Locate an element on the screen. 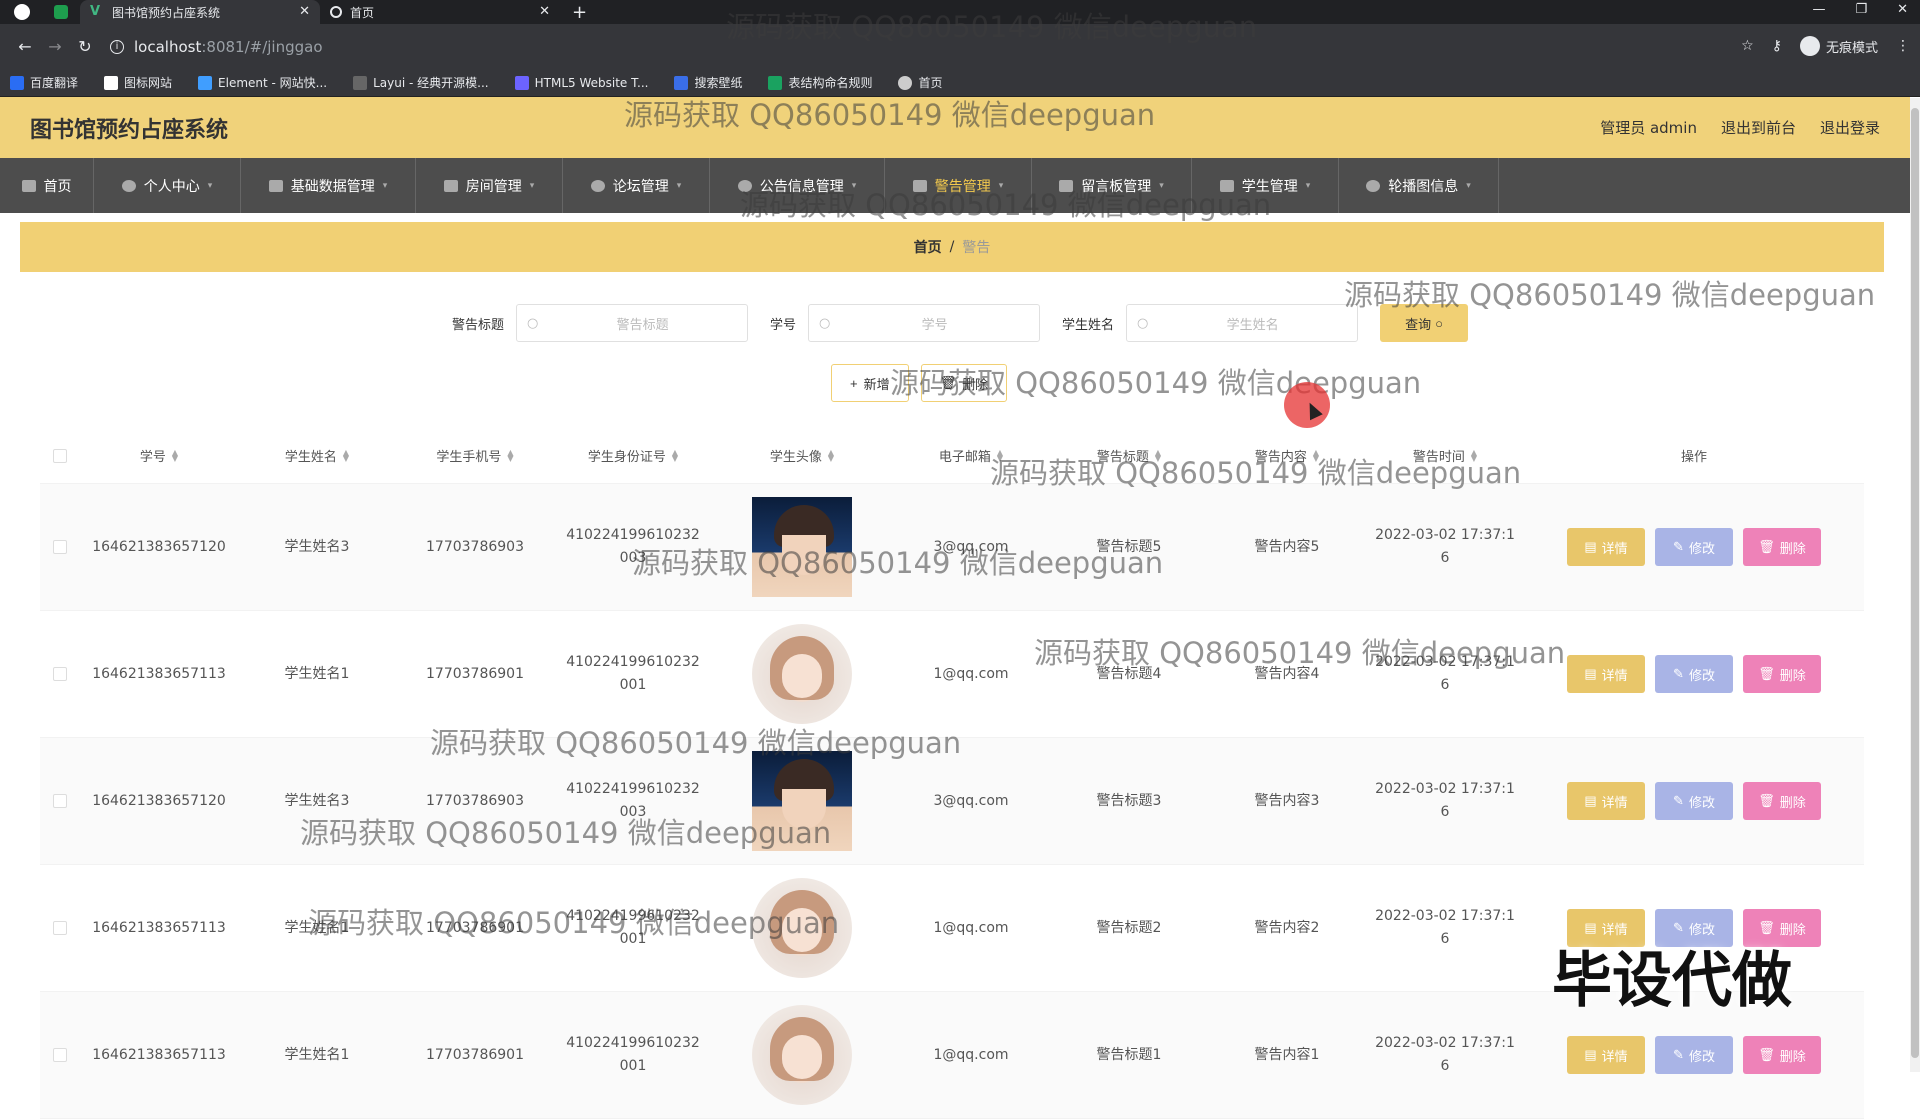  col-header-name: 学生姓名 ▲ ▼ is located at coordinates (317, 455).